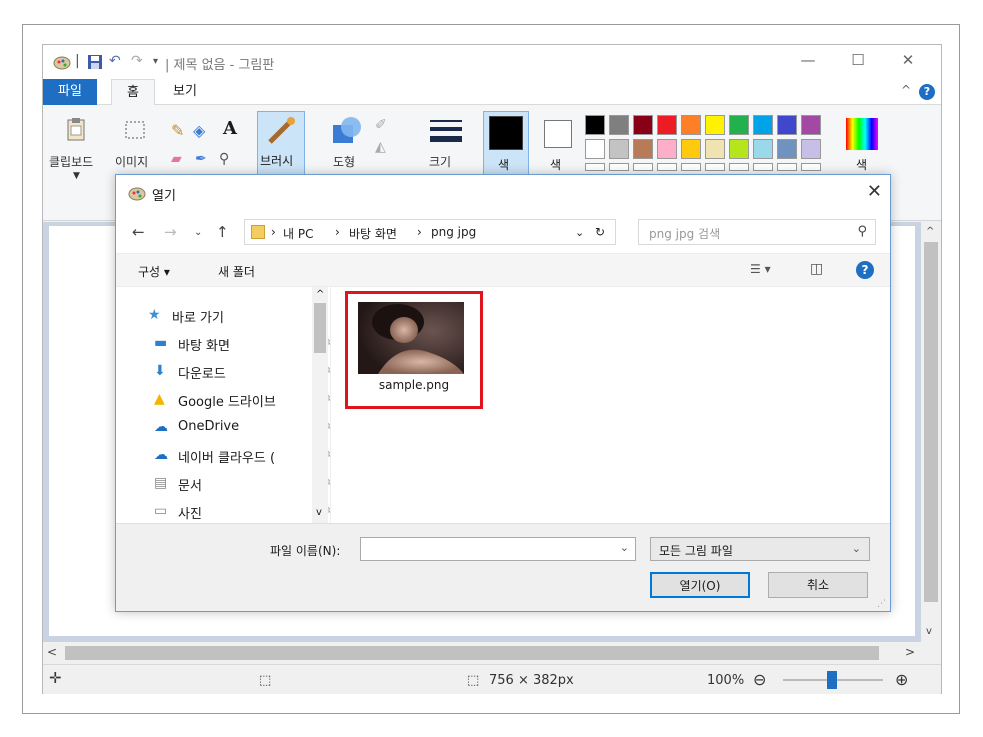  What do you see at coordinates (155, 61) in the screenshot?
I see `customize-icon: ▾` at bounding box center [155, 61].